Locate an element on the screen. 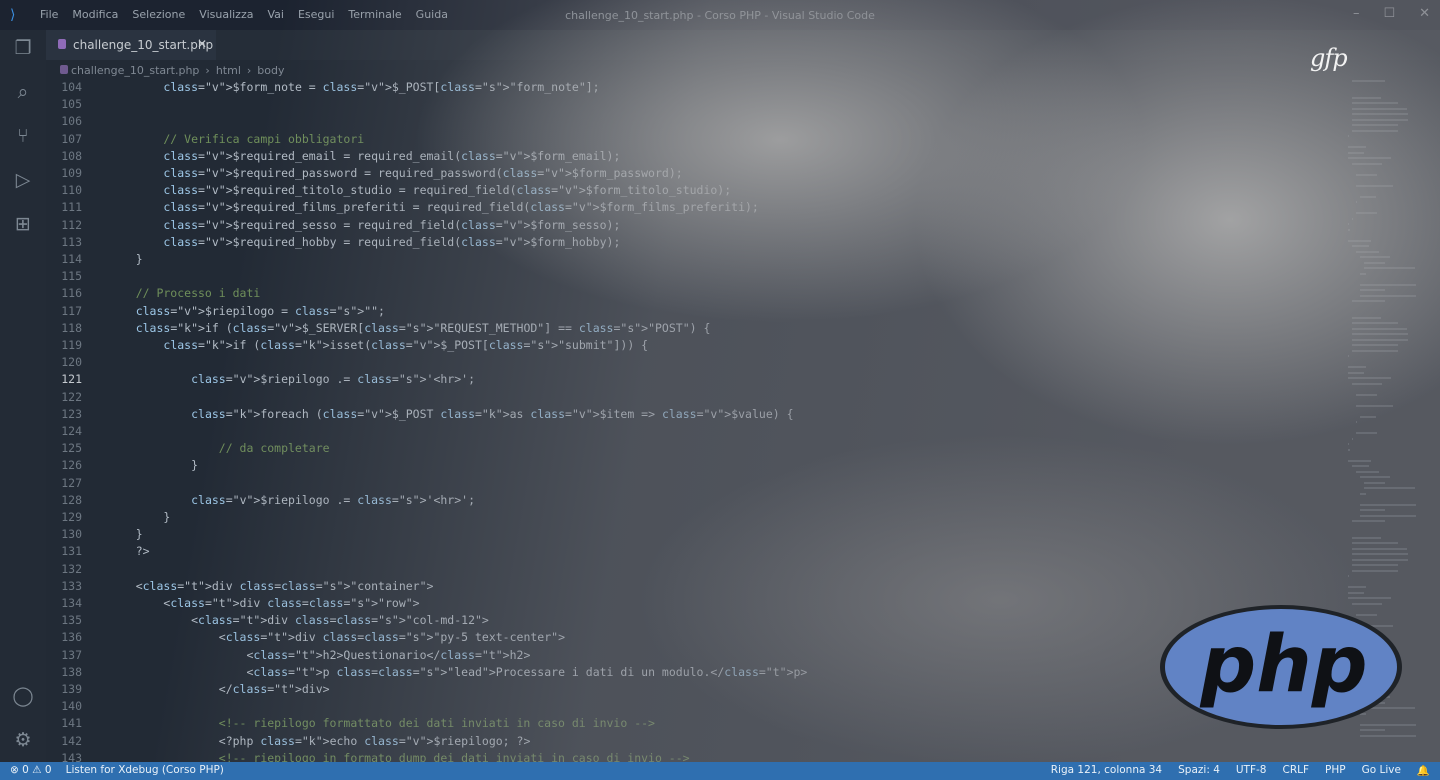 The width and height of the screenshot is (1440, 780). line-number: 124 is located at coordinates (71, 431).